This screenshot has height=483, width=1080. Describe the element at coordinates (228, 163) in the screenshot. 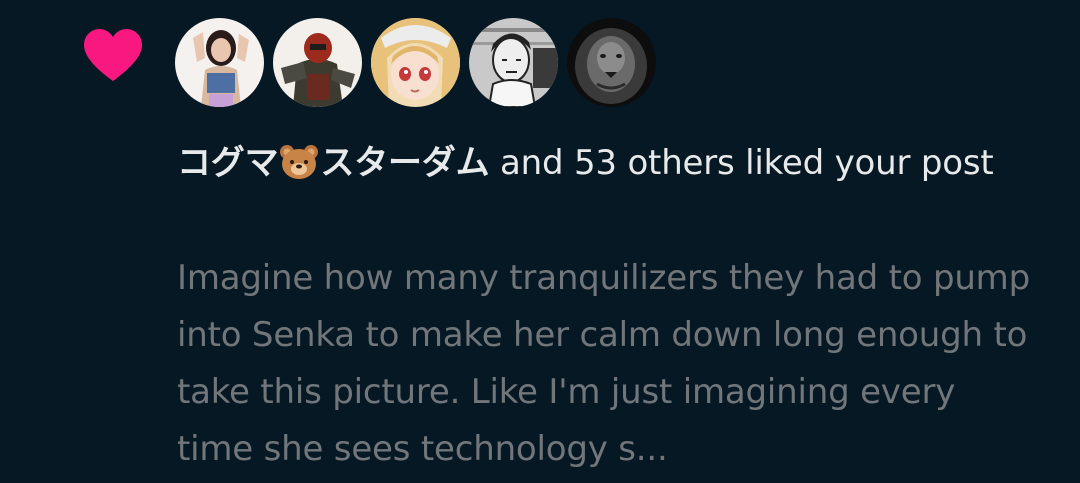

I see `liker-name-part1: コグマ` at that location.